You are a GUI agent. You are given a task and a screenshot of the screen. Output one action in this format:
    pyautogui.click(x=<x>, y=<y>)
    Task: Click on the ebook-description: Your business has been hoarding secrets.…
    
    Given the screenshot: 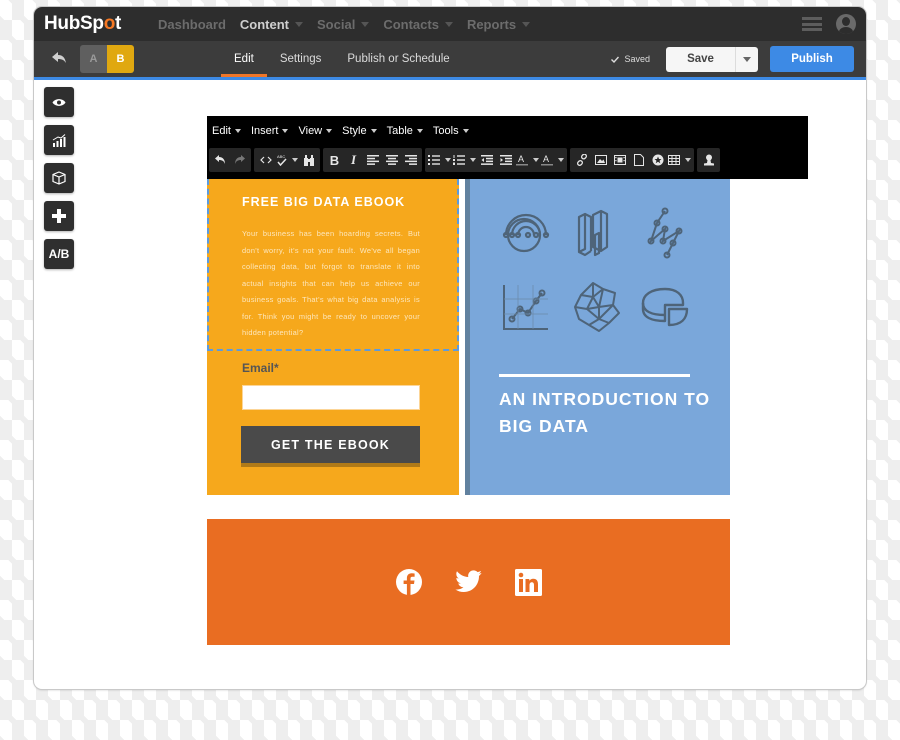 What is the action you would take?
    pyautogui.click(x=331, y=283)
    